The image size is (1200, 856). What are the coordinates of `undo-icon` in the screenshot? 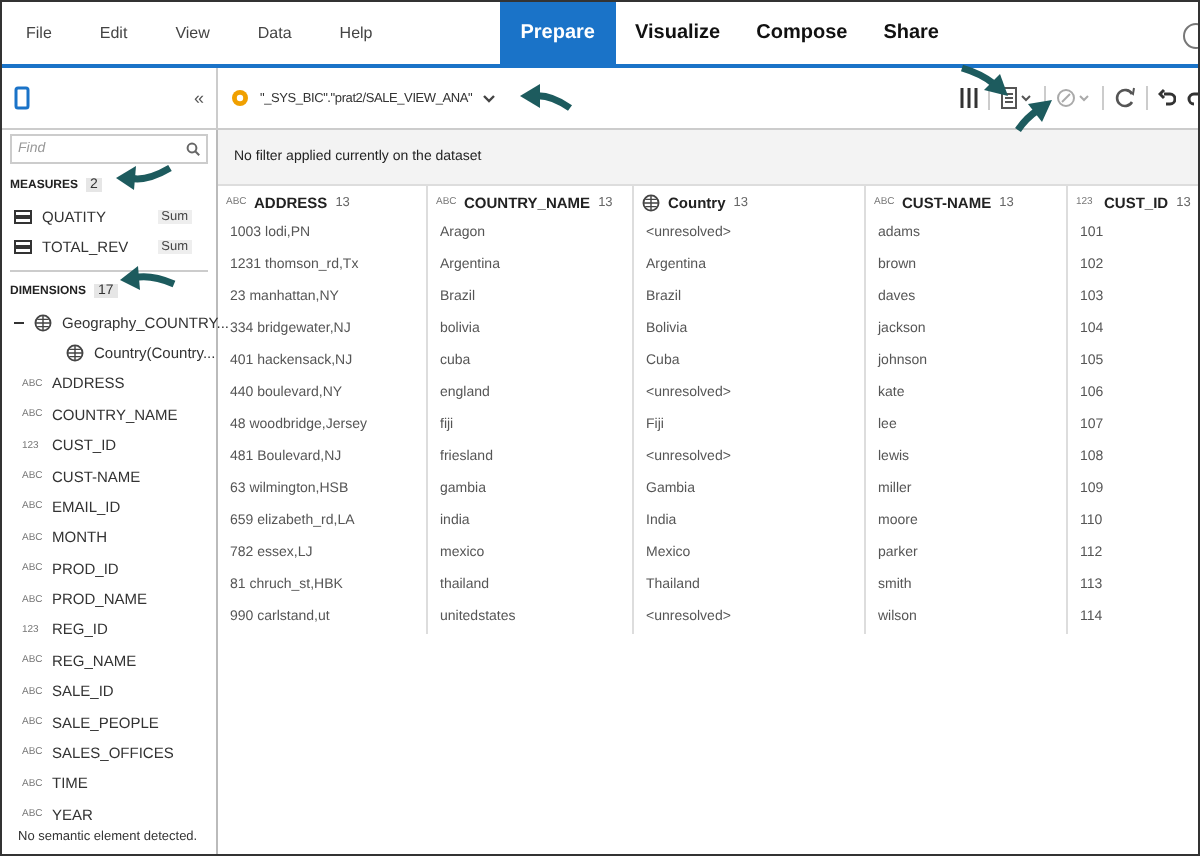 It's located at (1167, 98).